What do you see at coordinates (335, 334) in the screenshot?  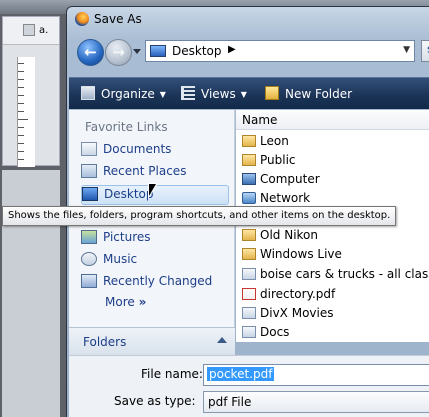 I see `file-item: Docs` at bounding box center [335, 334].